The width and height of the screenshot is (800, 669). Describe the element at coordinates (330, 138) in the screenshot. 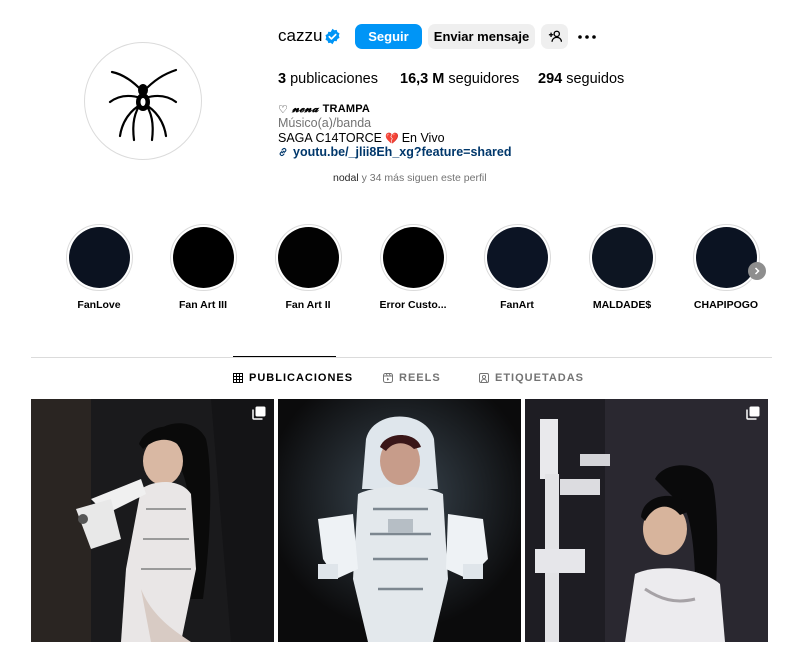

I see `bio-text: SAGA C14TORCE` at that location.